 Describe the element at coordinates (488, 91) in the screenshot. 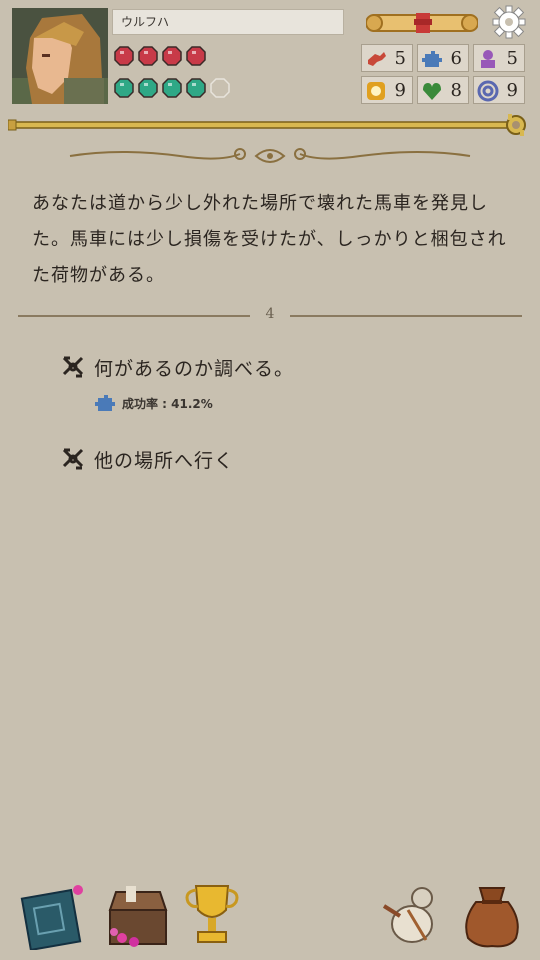

I see `blue-rings-icon` at that location.